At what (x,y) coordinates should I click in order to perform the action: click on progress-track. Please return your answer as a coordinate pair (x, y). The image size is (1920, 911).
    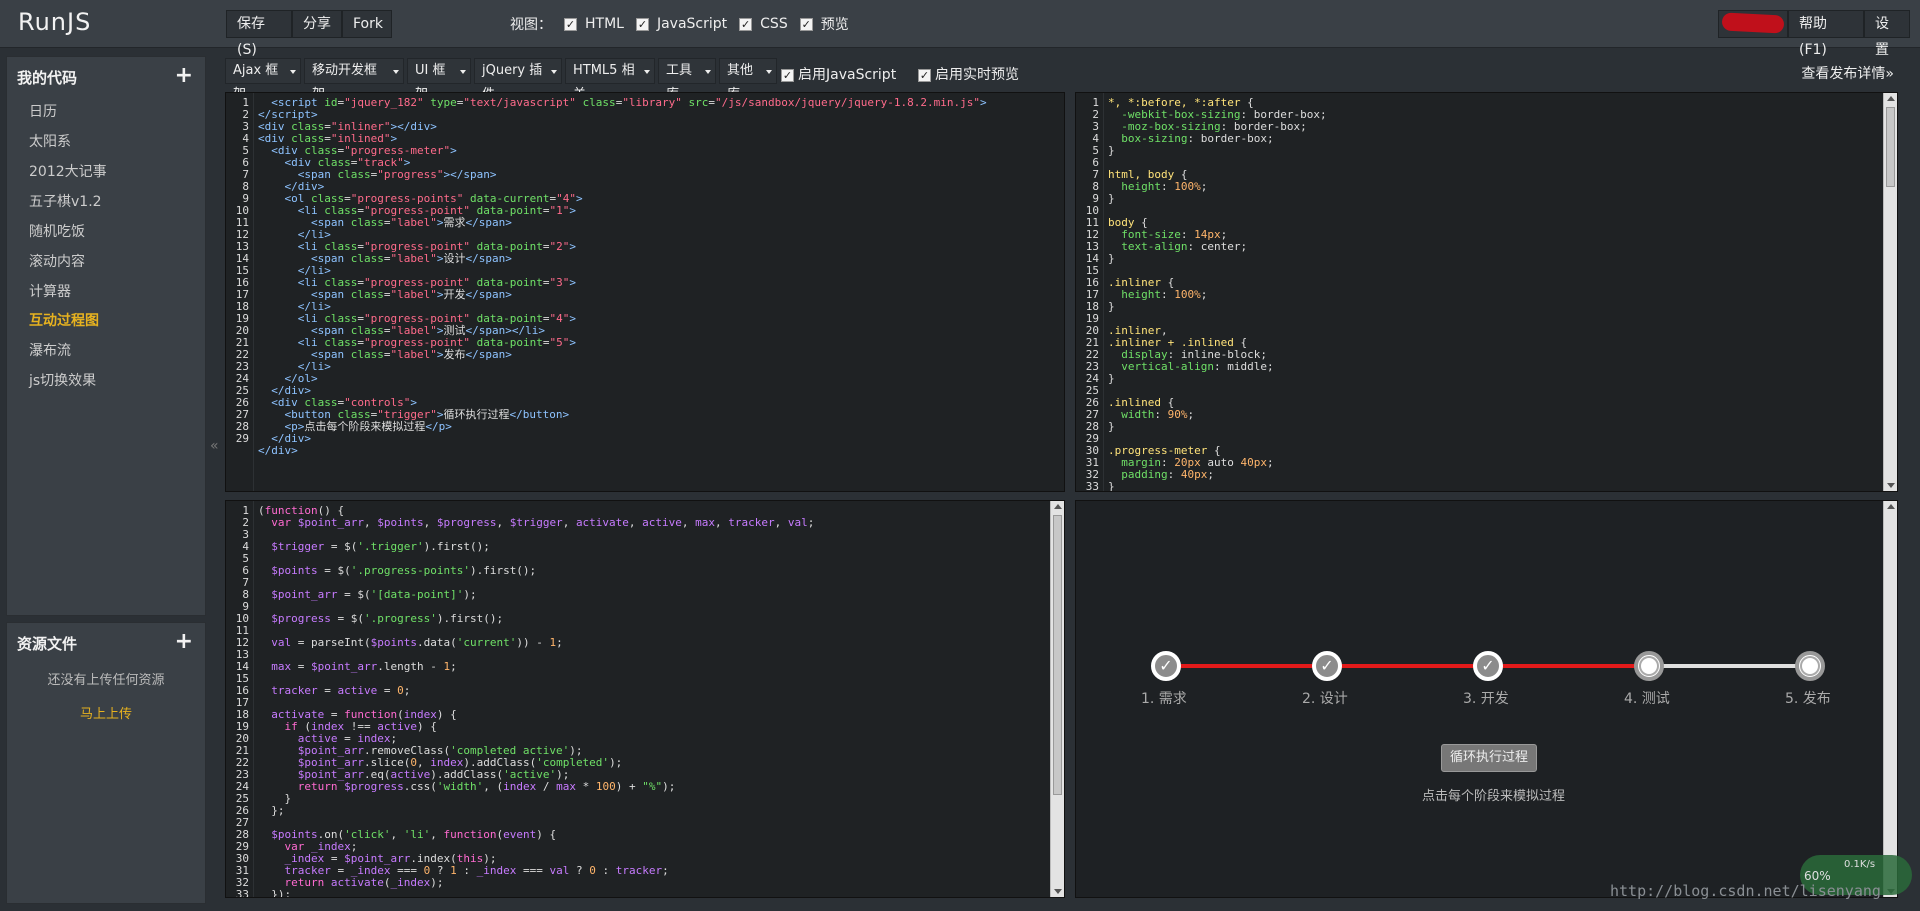
    Looking at the image, I should click on (1730, 666).